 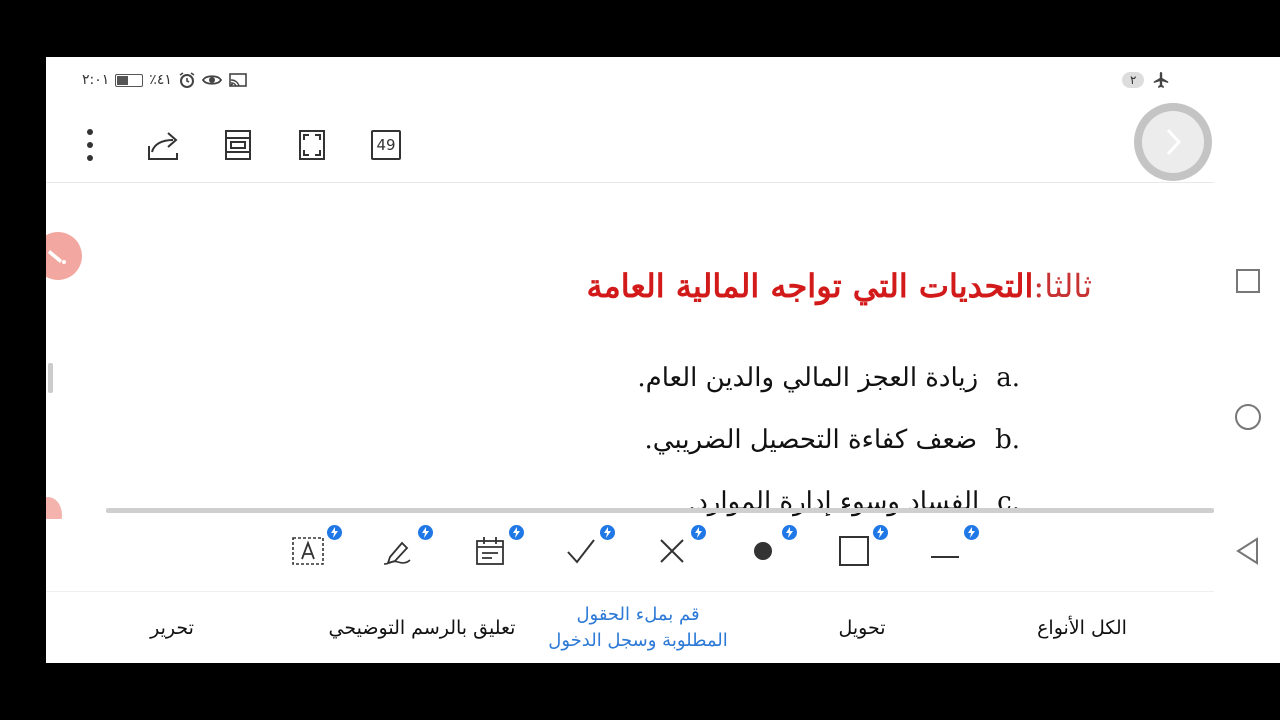 I want to click on tab-edit-label: تحرير, so click(x=172, y=628).